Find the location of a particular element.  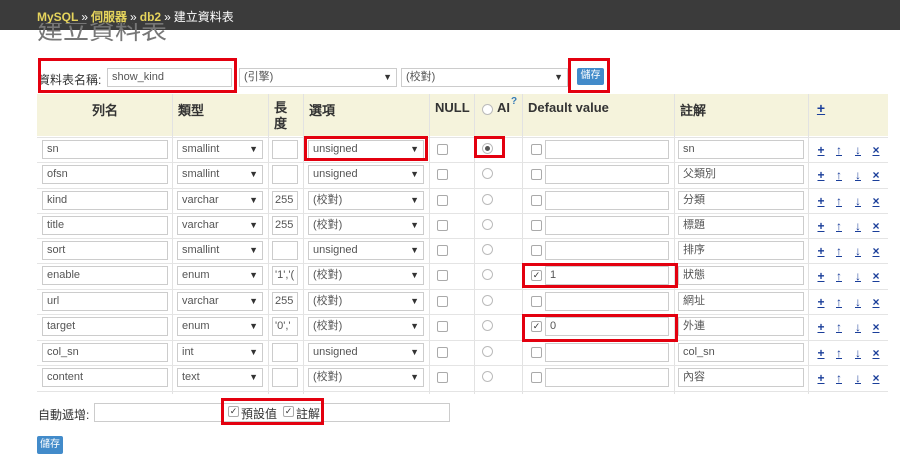

column-name-input: kind is located at coordinates (105, 200).